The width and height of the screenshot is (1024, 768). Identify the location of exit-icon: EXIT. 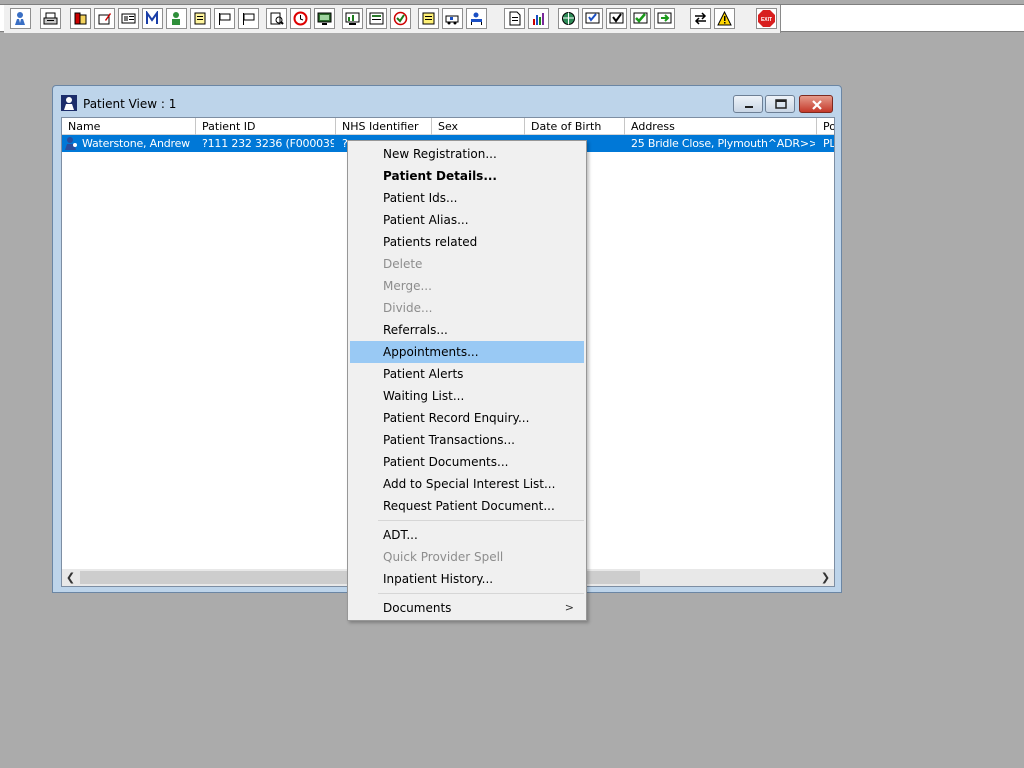
(766, 18).